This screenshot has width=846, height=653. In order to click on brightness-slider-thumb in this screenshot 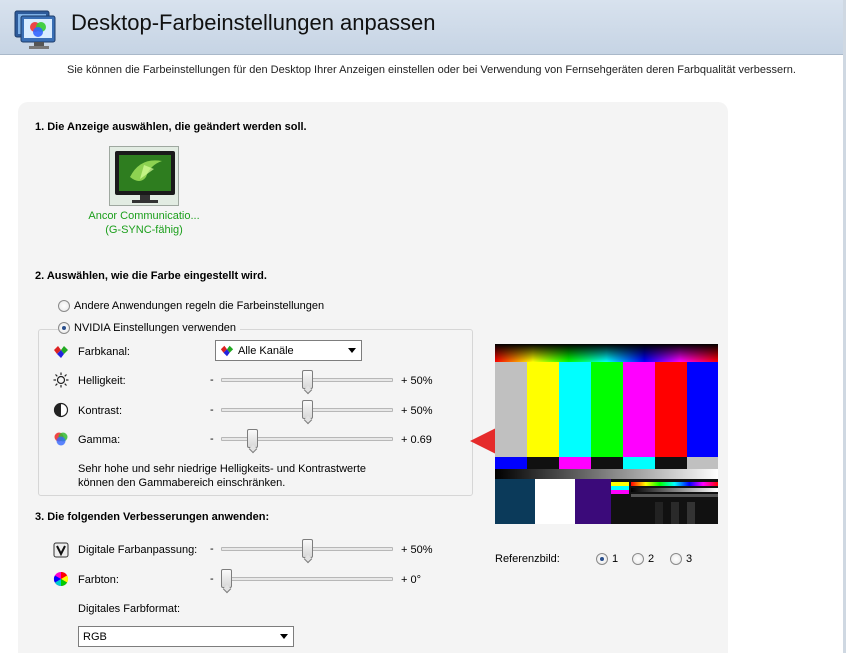, I will do `click(307, 379)`.